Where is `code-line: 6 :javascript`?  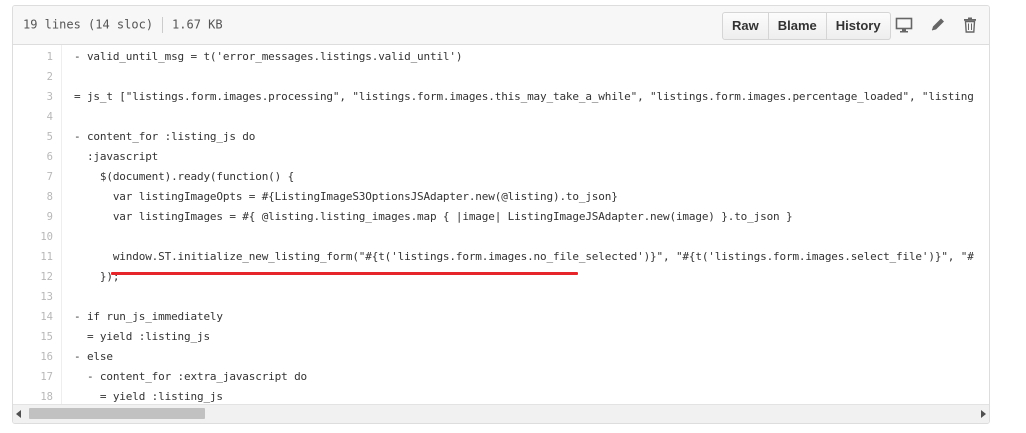
code-line: 6 :javascript is located at coordinates (501, 157).